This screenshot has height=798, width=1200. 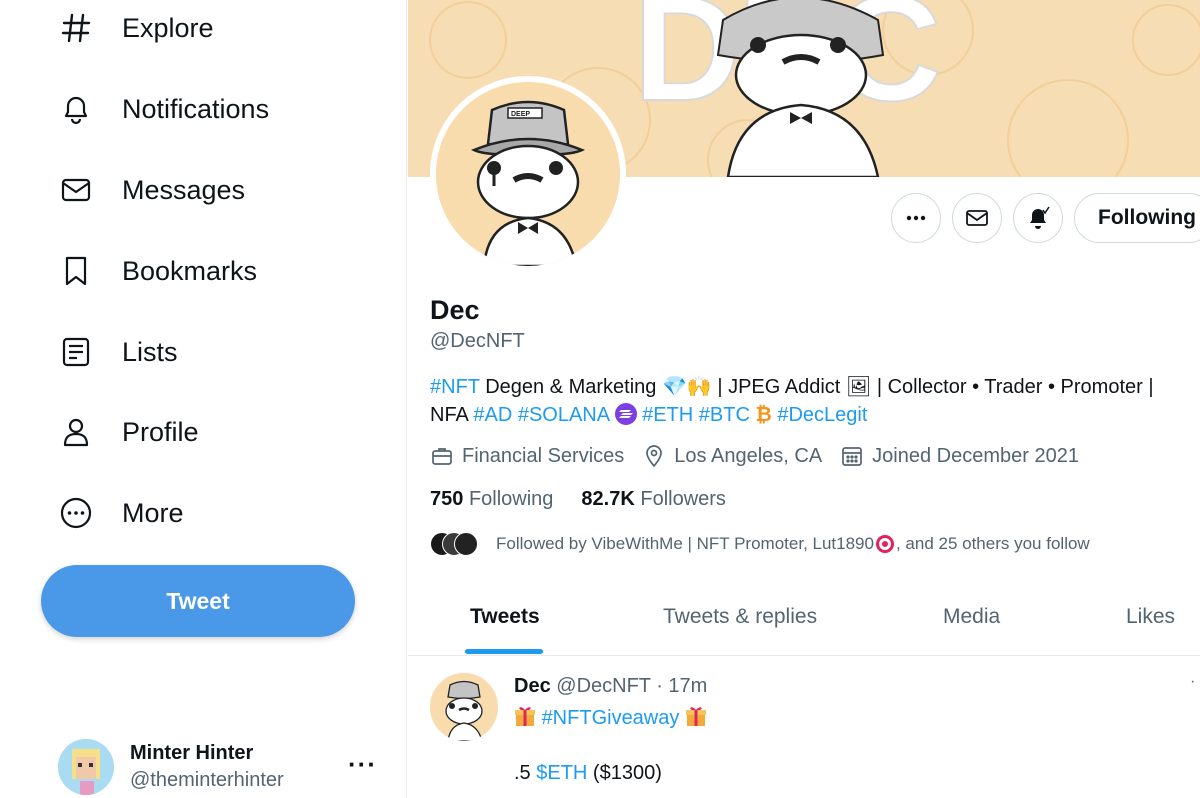 I want to click on tweet-meta: @DecNFT · 17m, so click(x=632, y=686).